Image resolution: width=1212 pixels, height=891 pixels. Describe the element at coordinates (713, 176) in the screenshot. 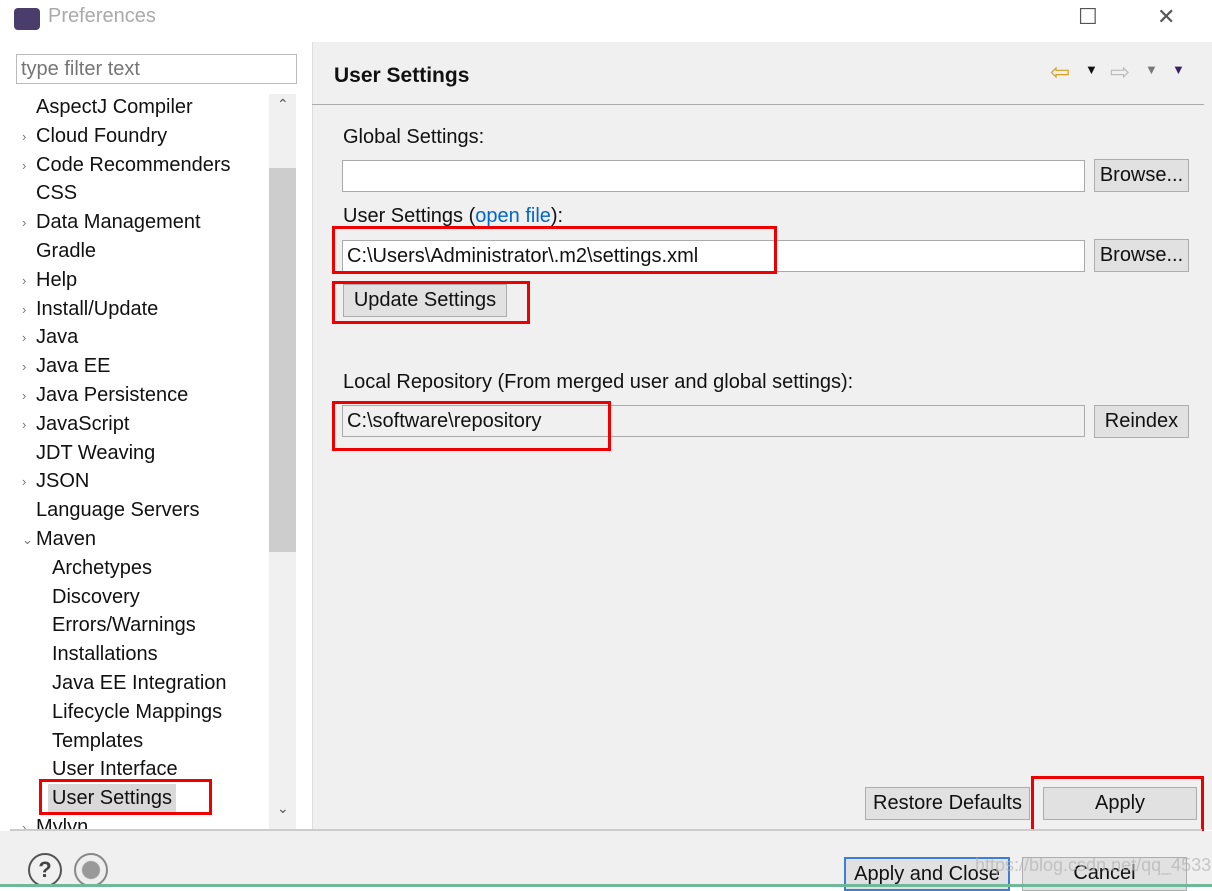

I see `global-settings-input` at that location.